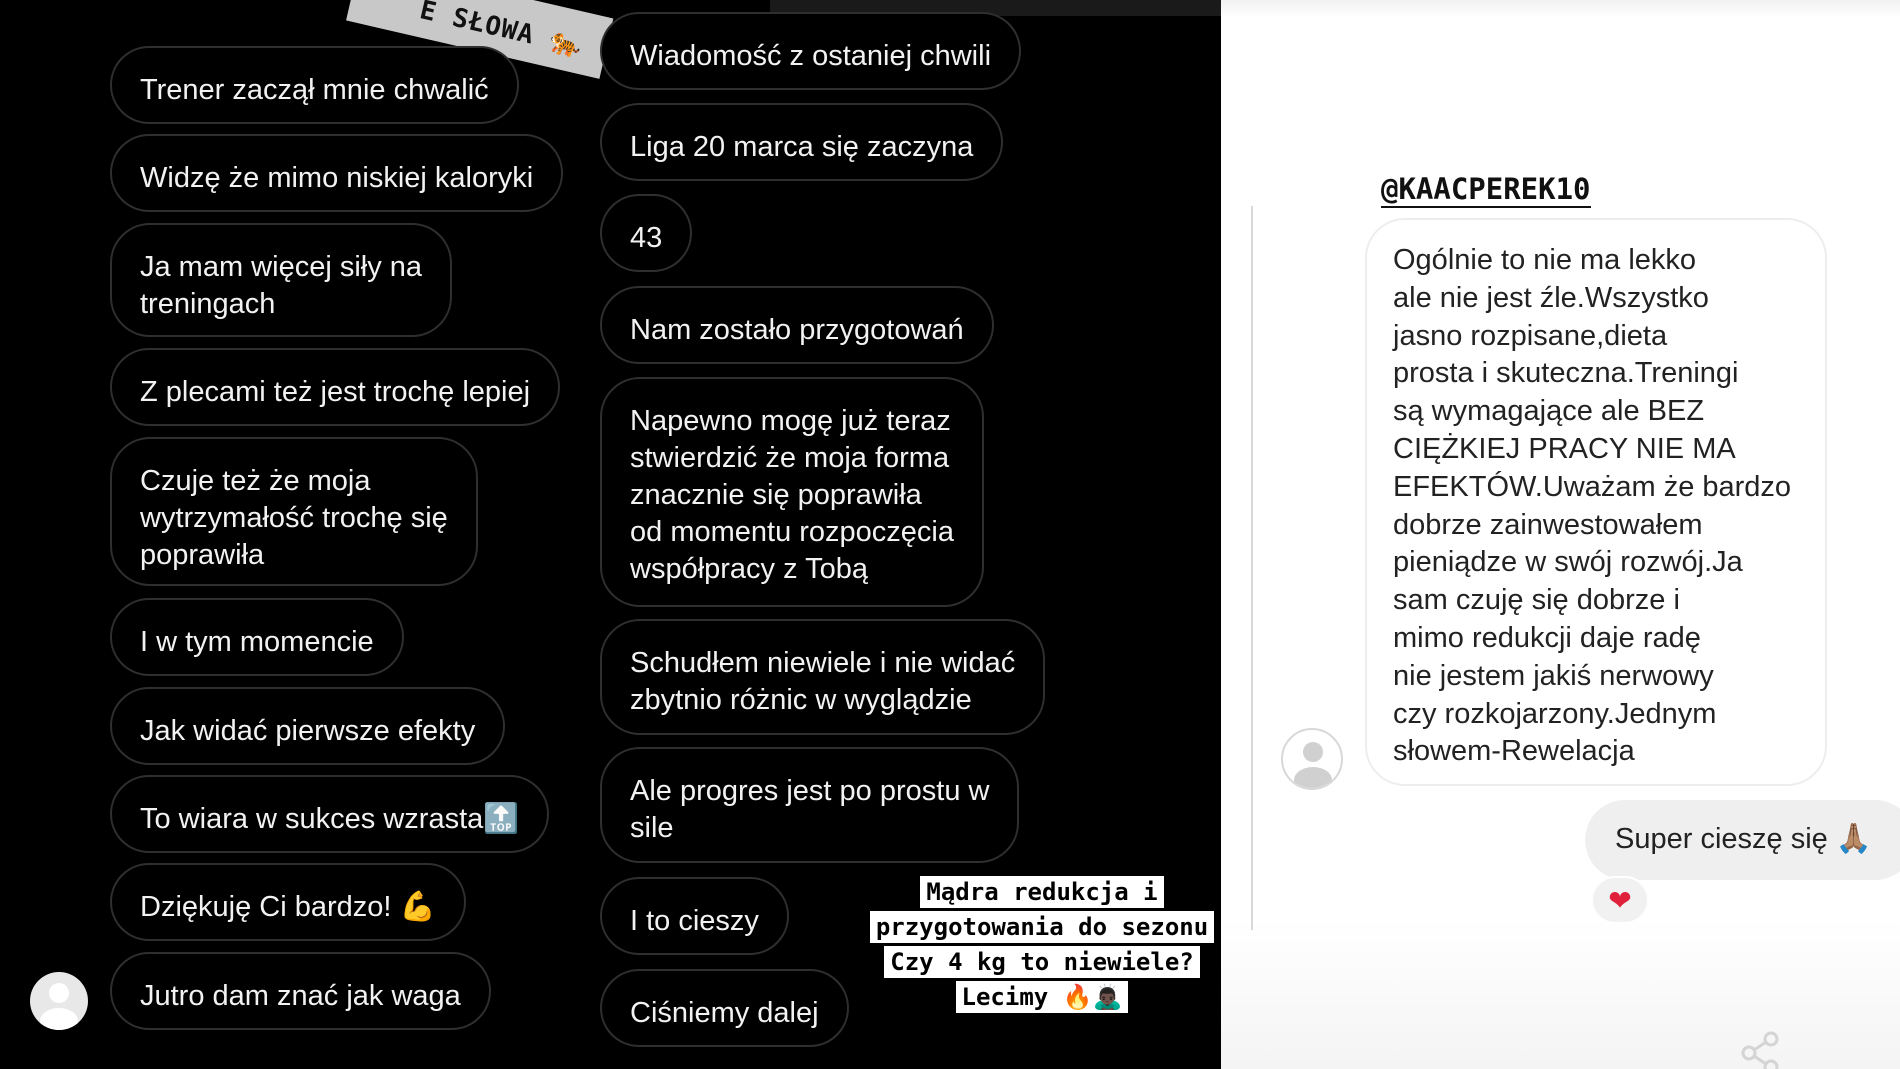 The height and width of the screenshot is (1069, 1900). Describe the element at coordinates (330, 814) in the screenshot. I see `message-bubble: To wiara w sukces wzrasta🔝` at that location.